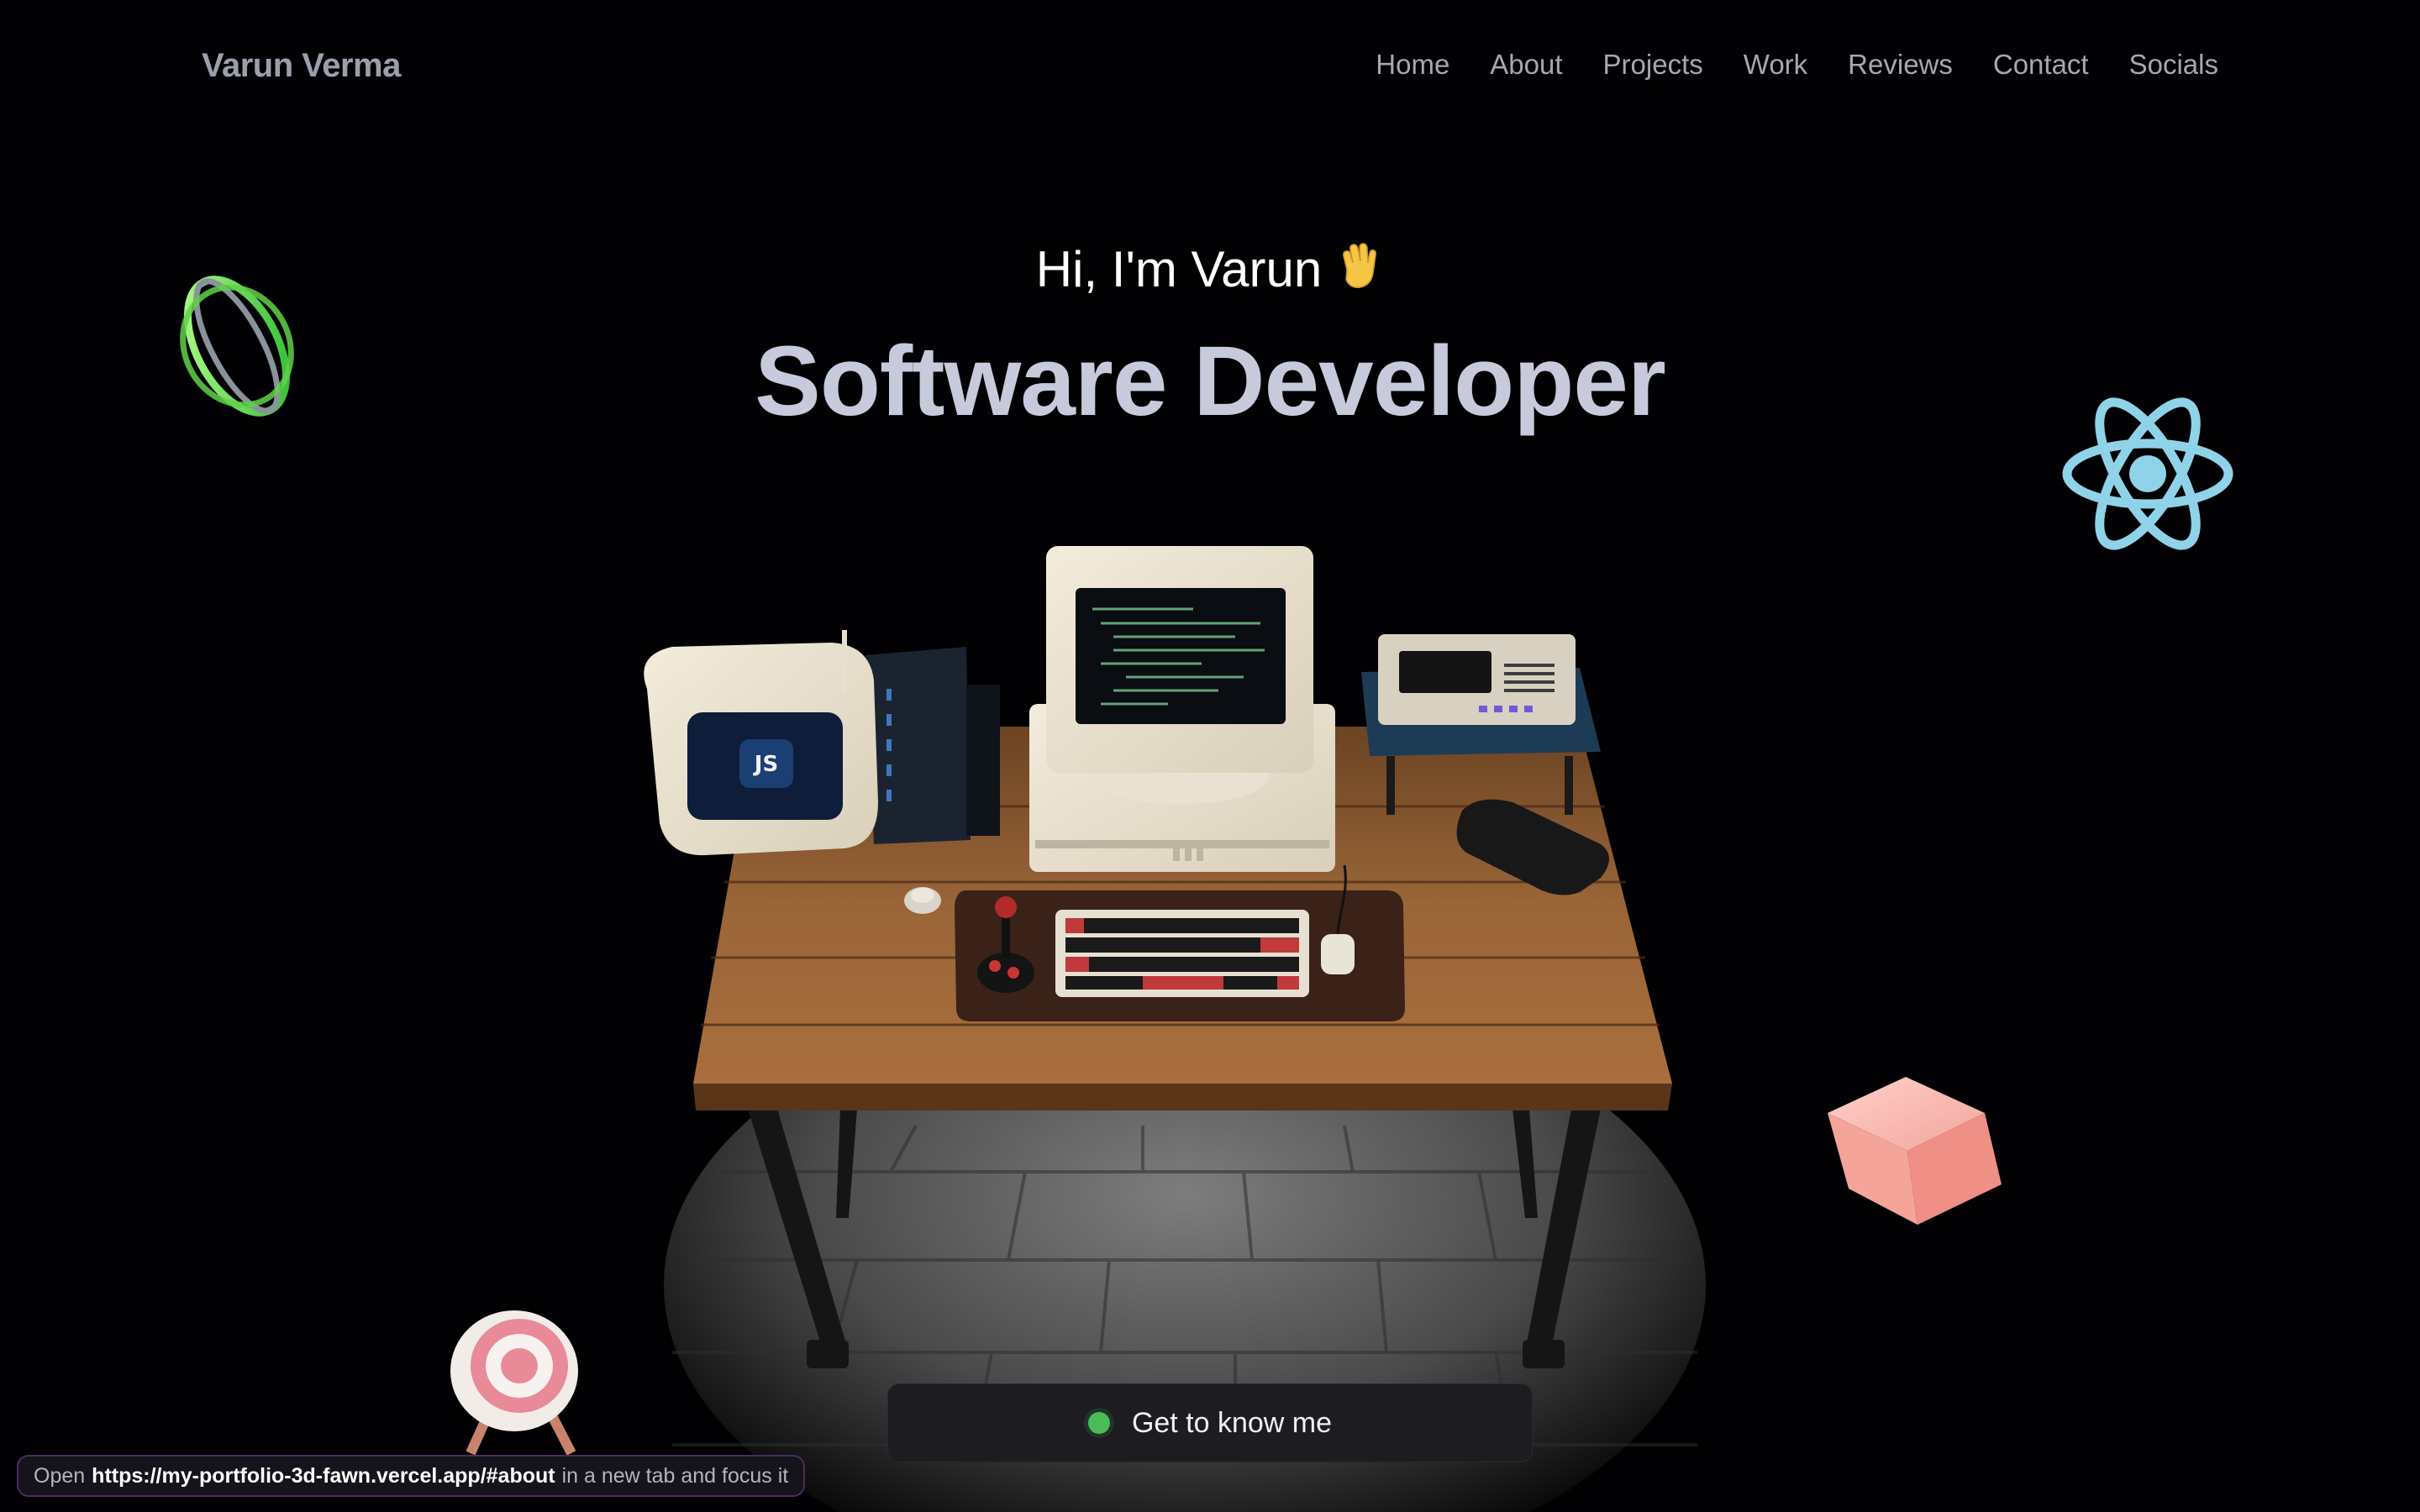 The width and height of the screenshot is (2420, 1512). I want to click on nav-link-home: Home, so click(1412, 65).